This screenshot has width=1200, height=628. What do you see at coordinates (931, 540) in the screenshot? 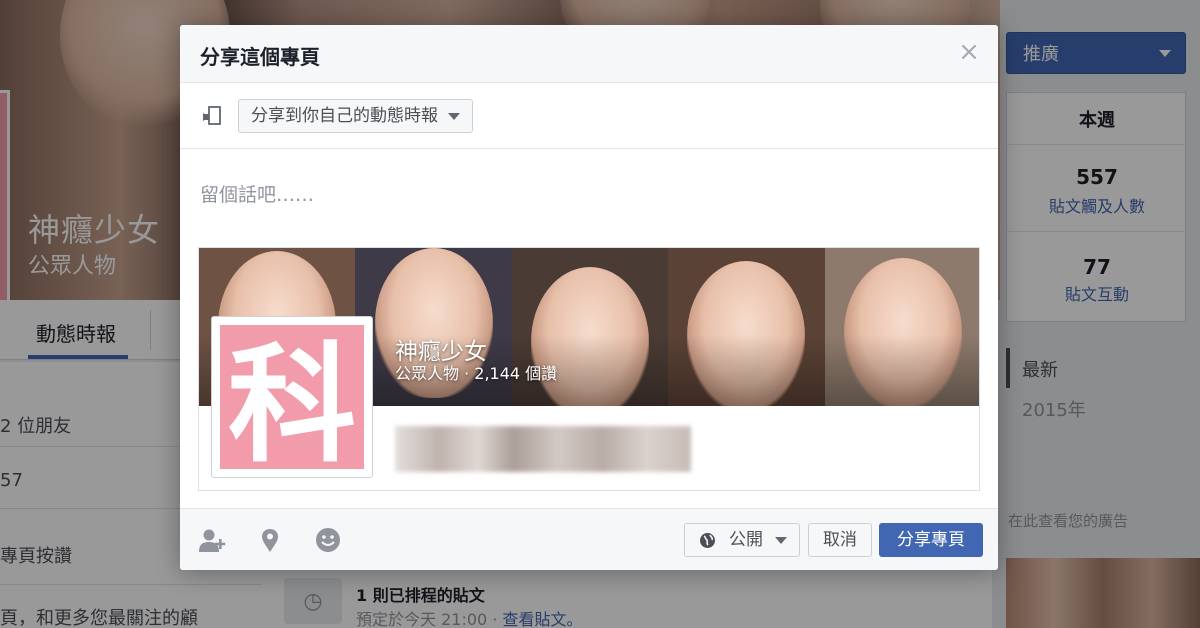
I see `share-page-button: 分享專頁` at bounding box center [931, 540].